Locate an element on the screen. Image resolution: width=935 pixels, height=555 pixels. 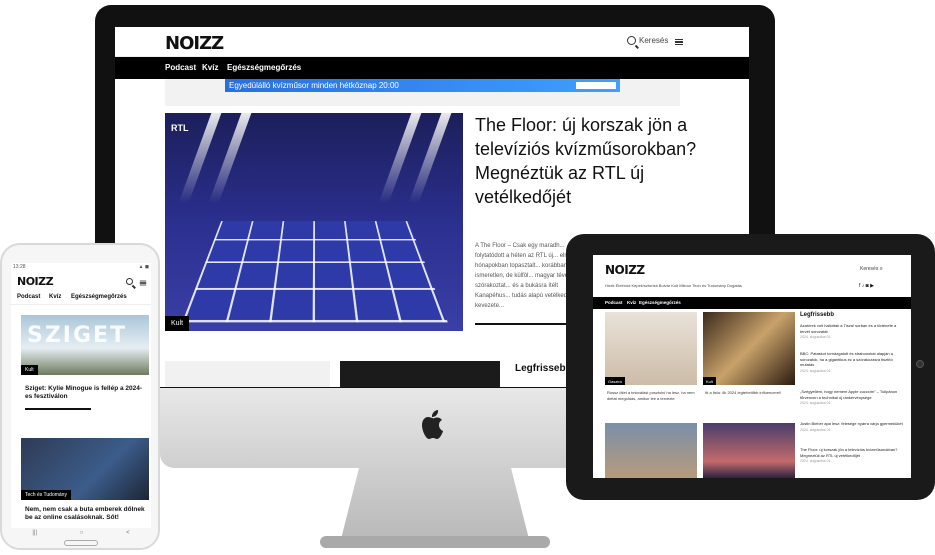
tablet-sidebar-title: Legfrissebb is located at coordinates (817, 315).